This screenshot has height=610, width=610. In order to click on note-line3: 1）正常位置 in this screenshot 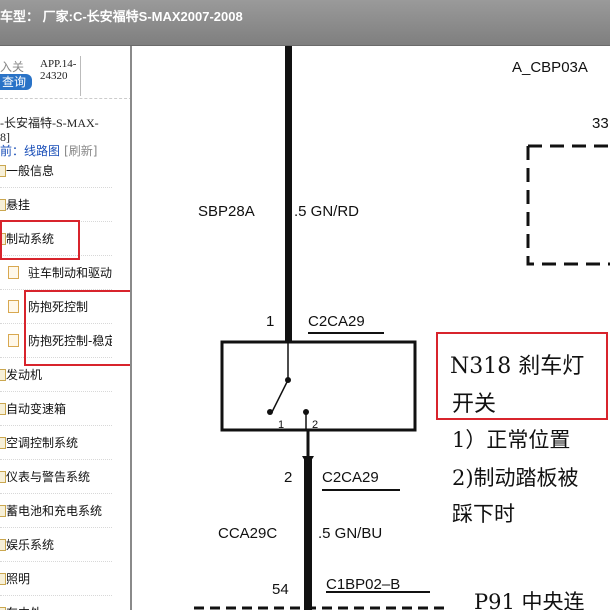, I will do `click(511, 440)`.